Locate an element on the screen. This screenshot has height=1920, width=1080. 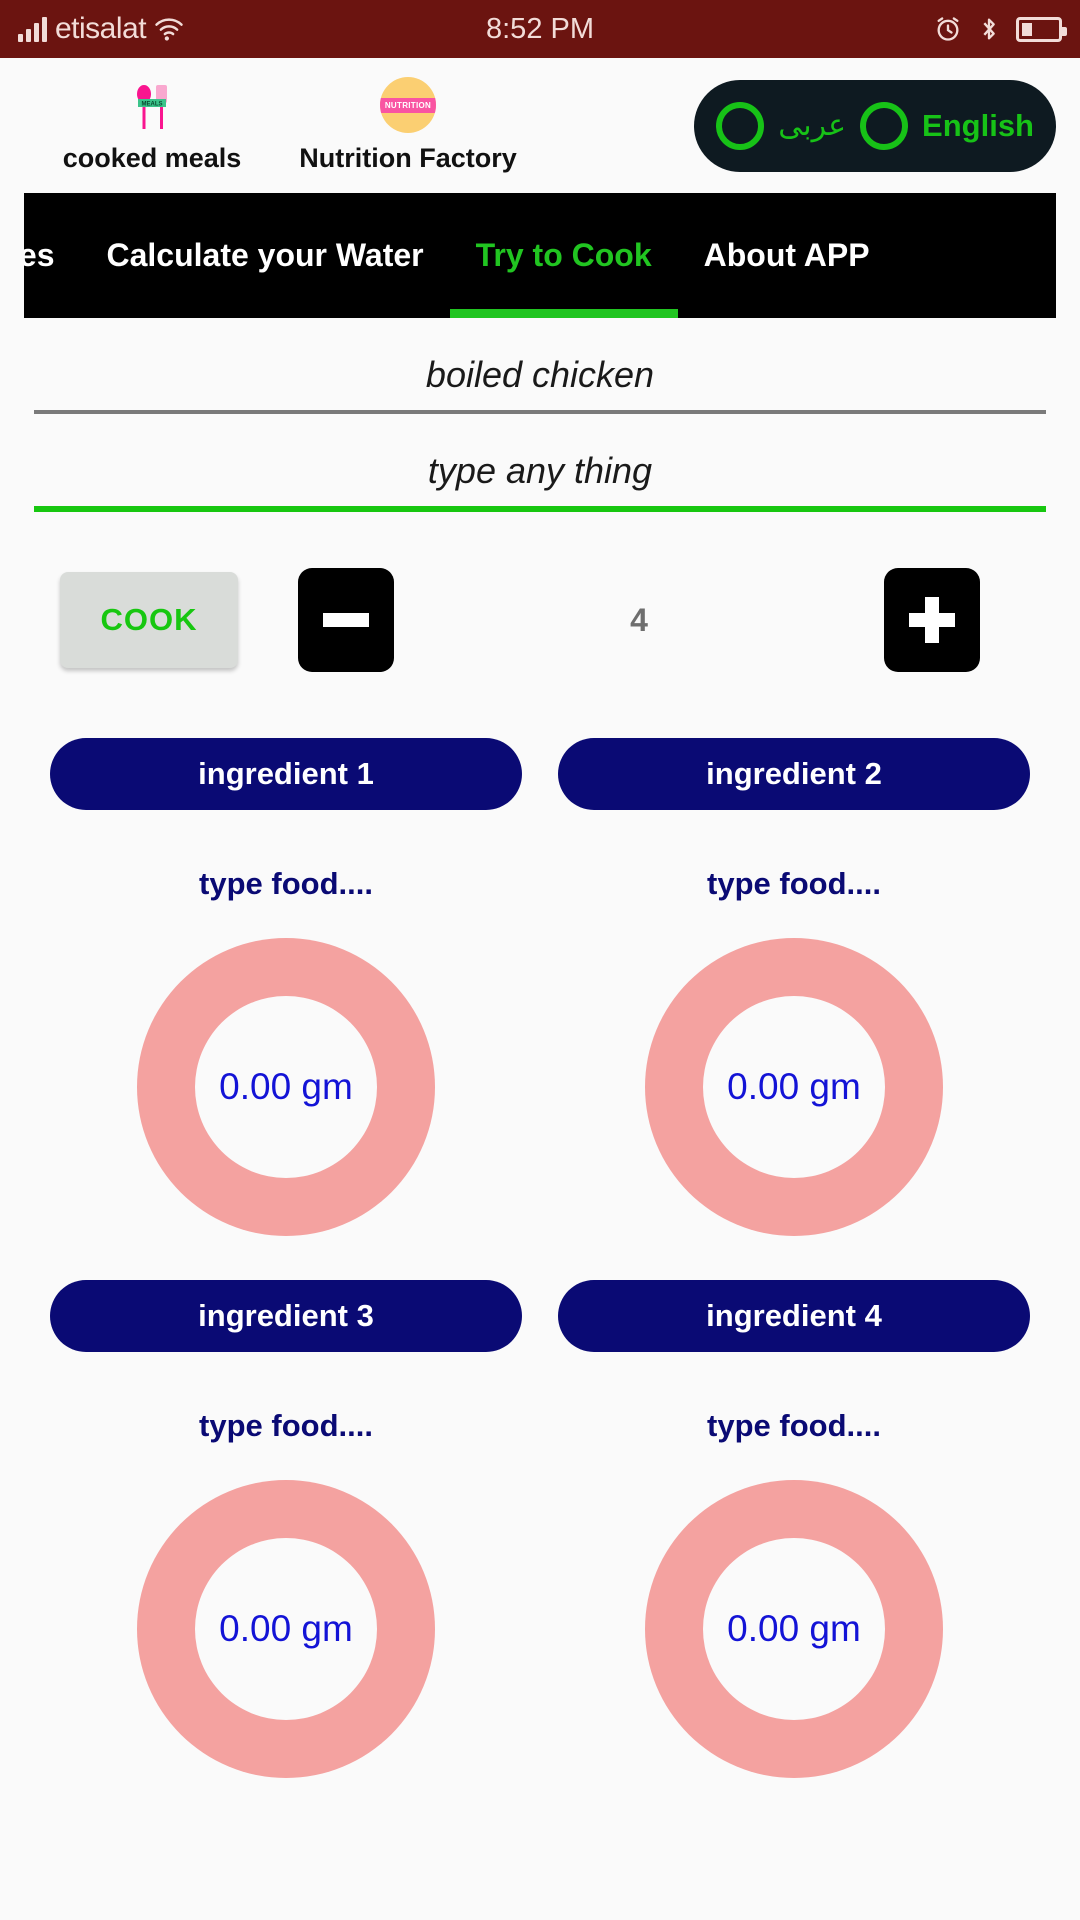
ingredient-1-donut: 0.00 gm is located at coordinates (286, 1087).